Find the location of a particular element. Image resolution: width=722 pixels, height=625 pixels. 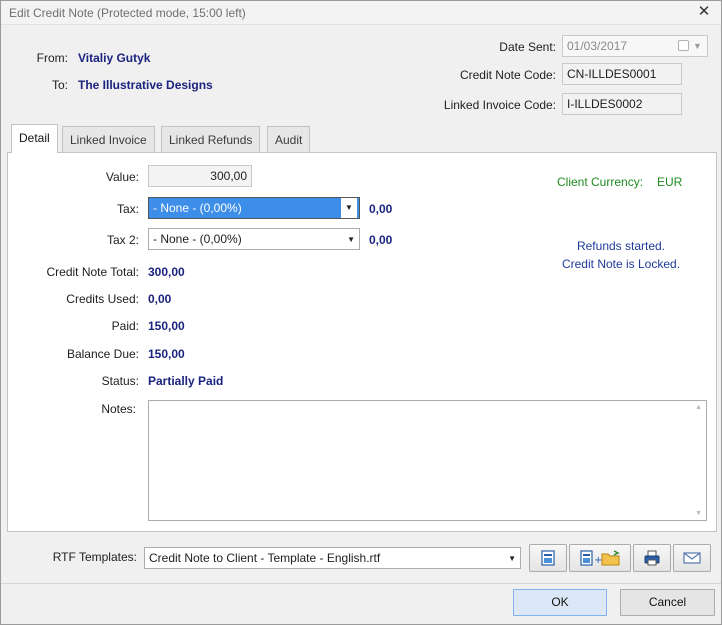

credit-note-code-label: Credit Note Code: is located at coordinates (507, 75).